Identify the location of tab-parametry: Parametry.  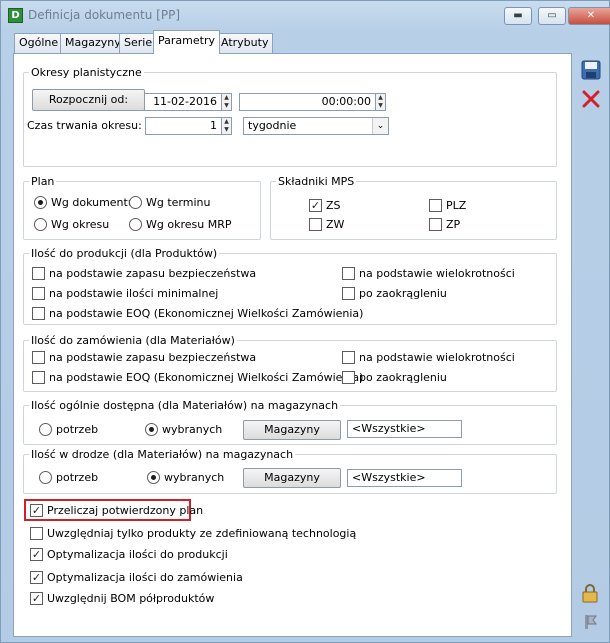
(186, 42).